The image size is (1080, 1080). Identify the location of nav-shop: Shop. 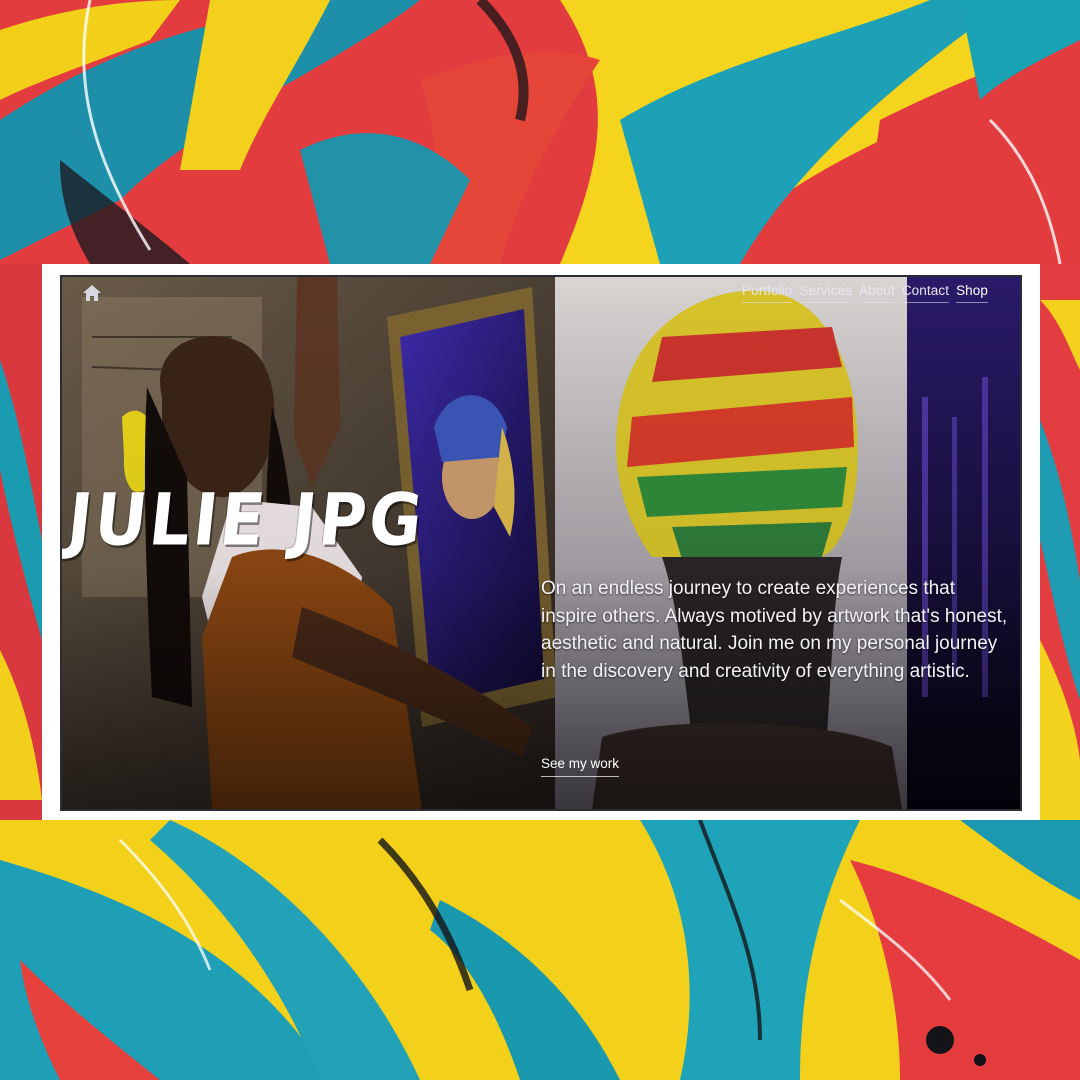
(972, 293).